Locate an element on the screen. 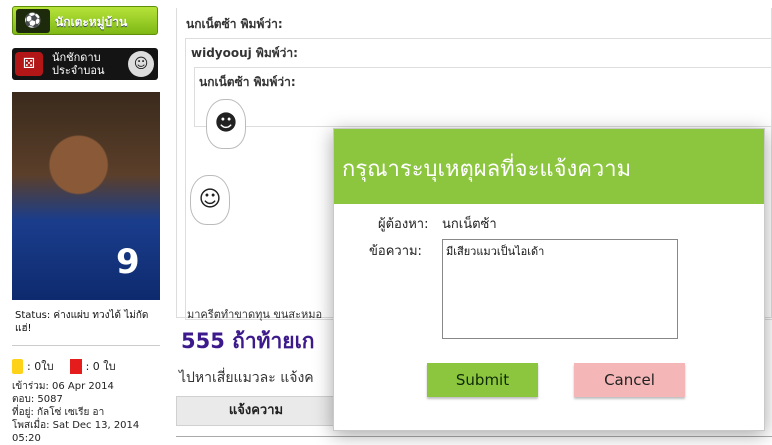 The height and width of the screenshot is (445, 772). gambler-badge: ⚄ นักชักดาบ ประจำบอน ☺ is located at coordinates (85, 64).